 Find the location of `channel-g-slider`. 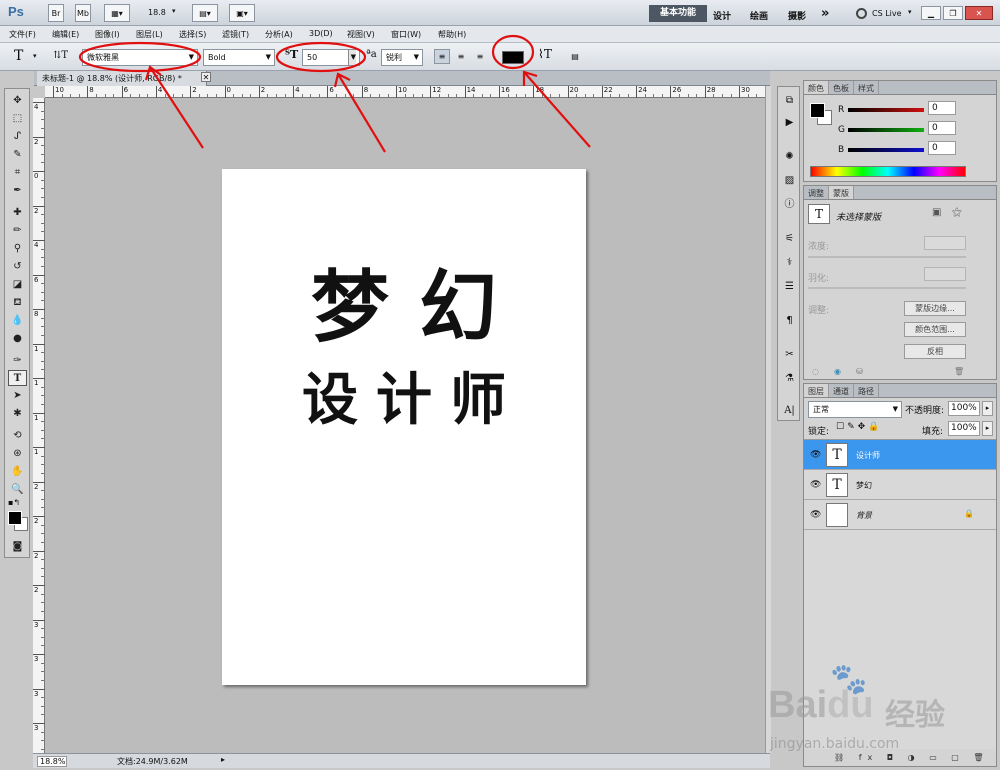

channel-g-slider is located at coordinates (886, 130).